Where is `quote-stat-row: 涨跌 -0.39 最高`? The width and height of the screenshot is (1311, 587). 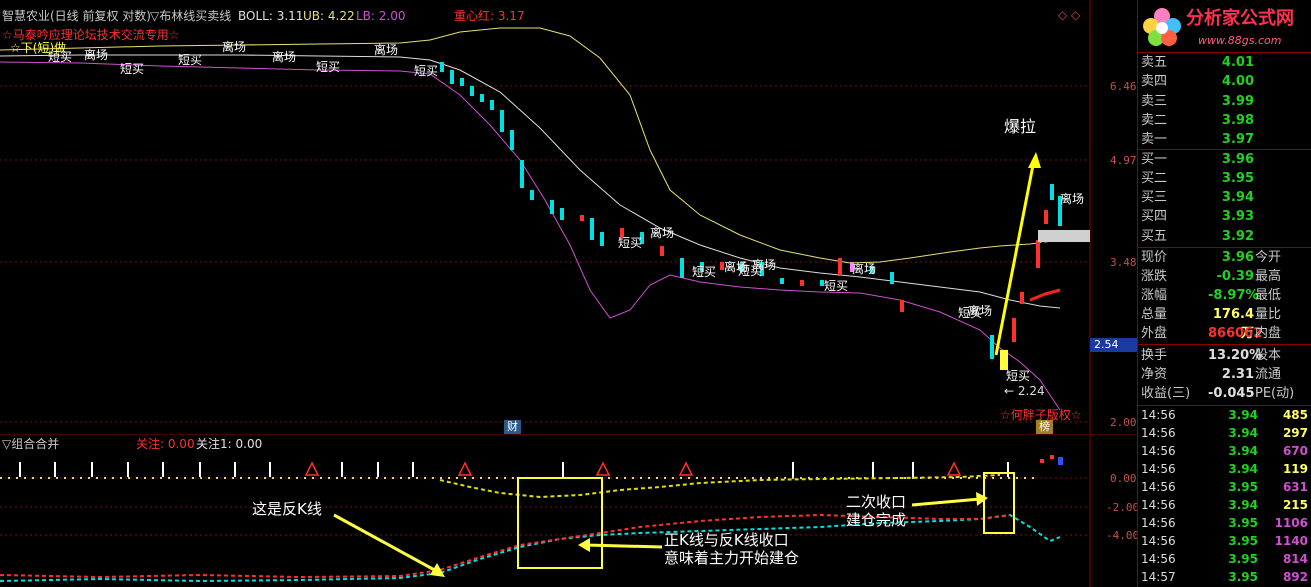
quote-stat-row: 涨跌 -0.39 最高 is located at coordinates (1224, 276).